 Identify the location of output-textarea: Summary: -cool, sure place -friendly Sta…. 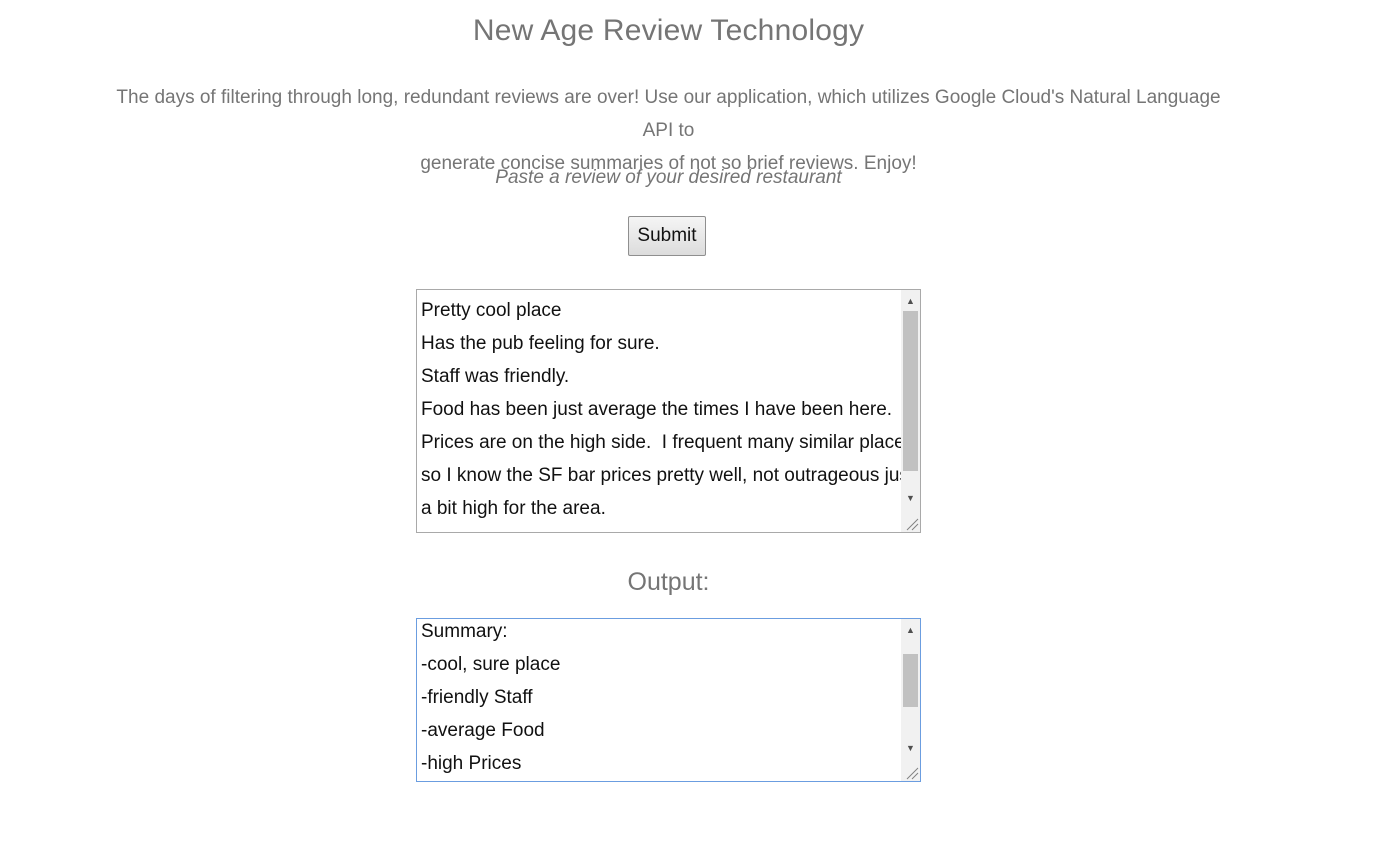
(668, 700).